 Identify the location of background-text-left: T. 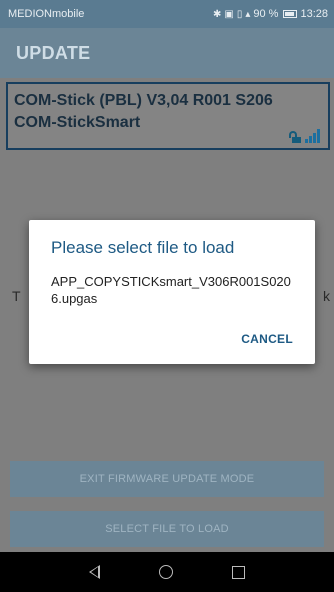
(16, 296).